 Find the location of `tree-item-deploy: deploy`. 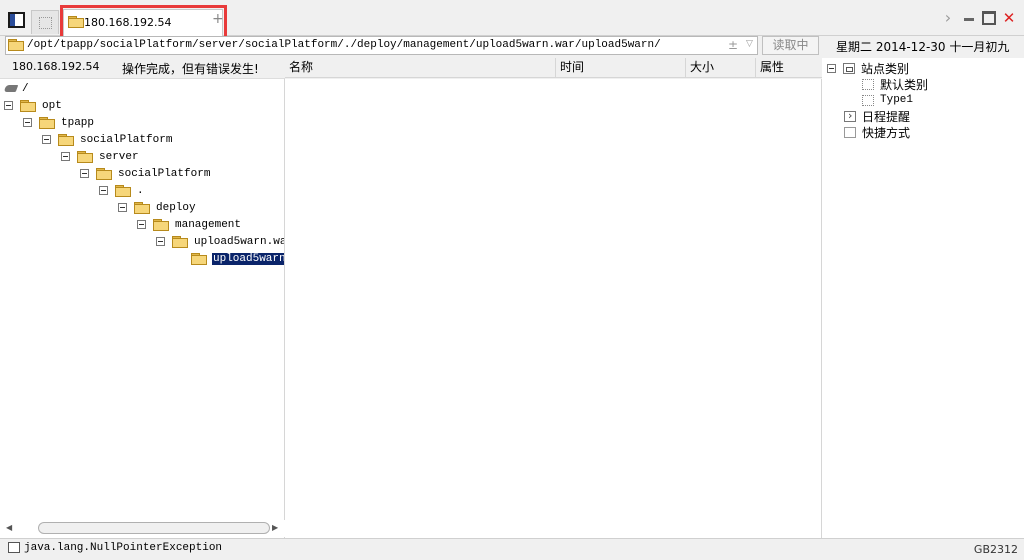

tree-item-deploy: deploy is located at coordinates (157, 207).